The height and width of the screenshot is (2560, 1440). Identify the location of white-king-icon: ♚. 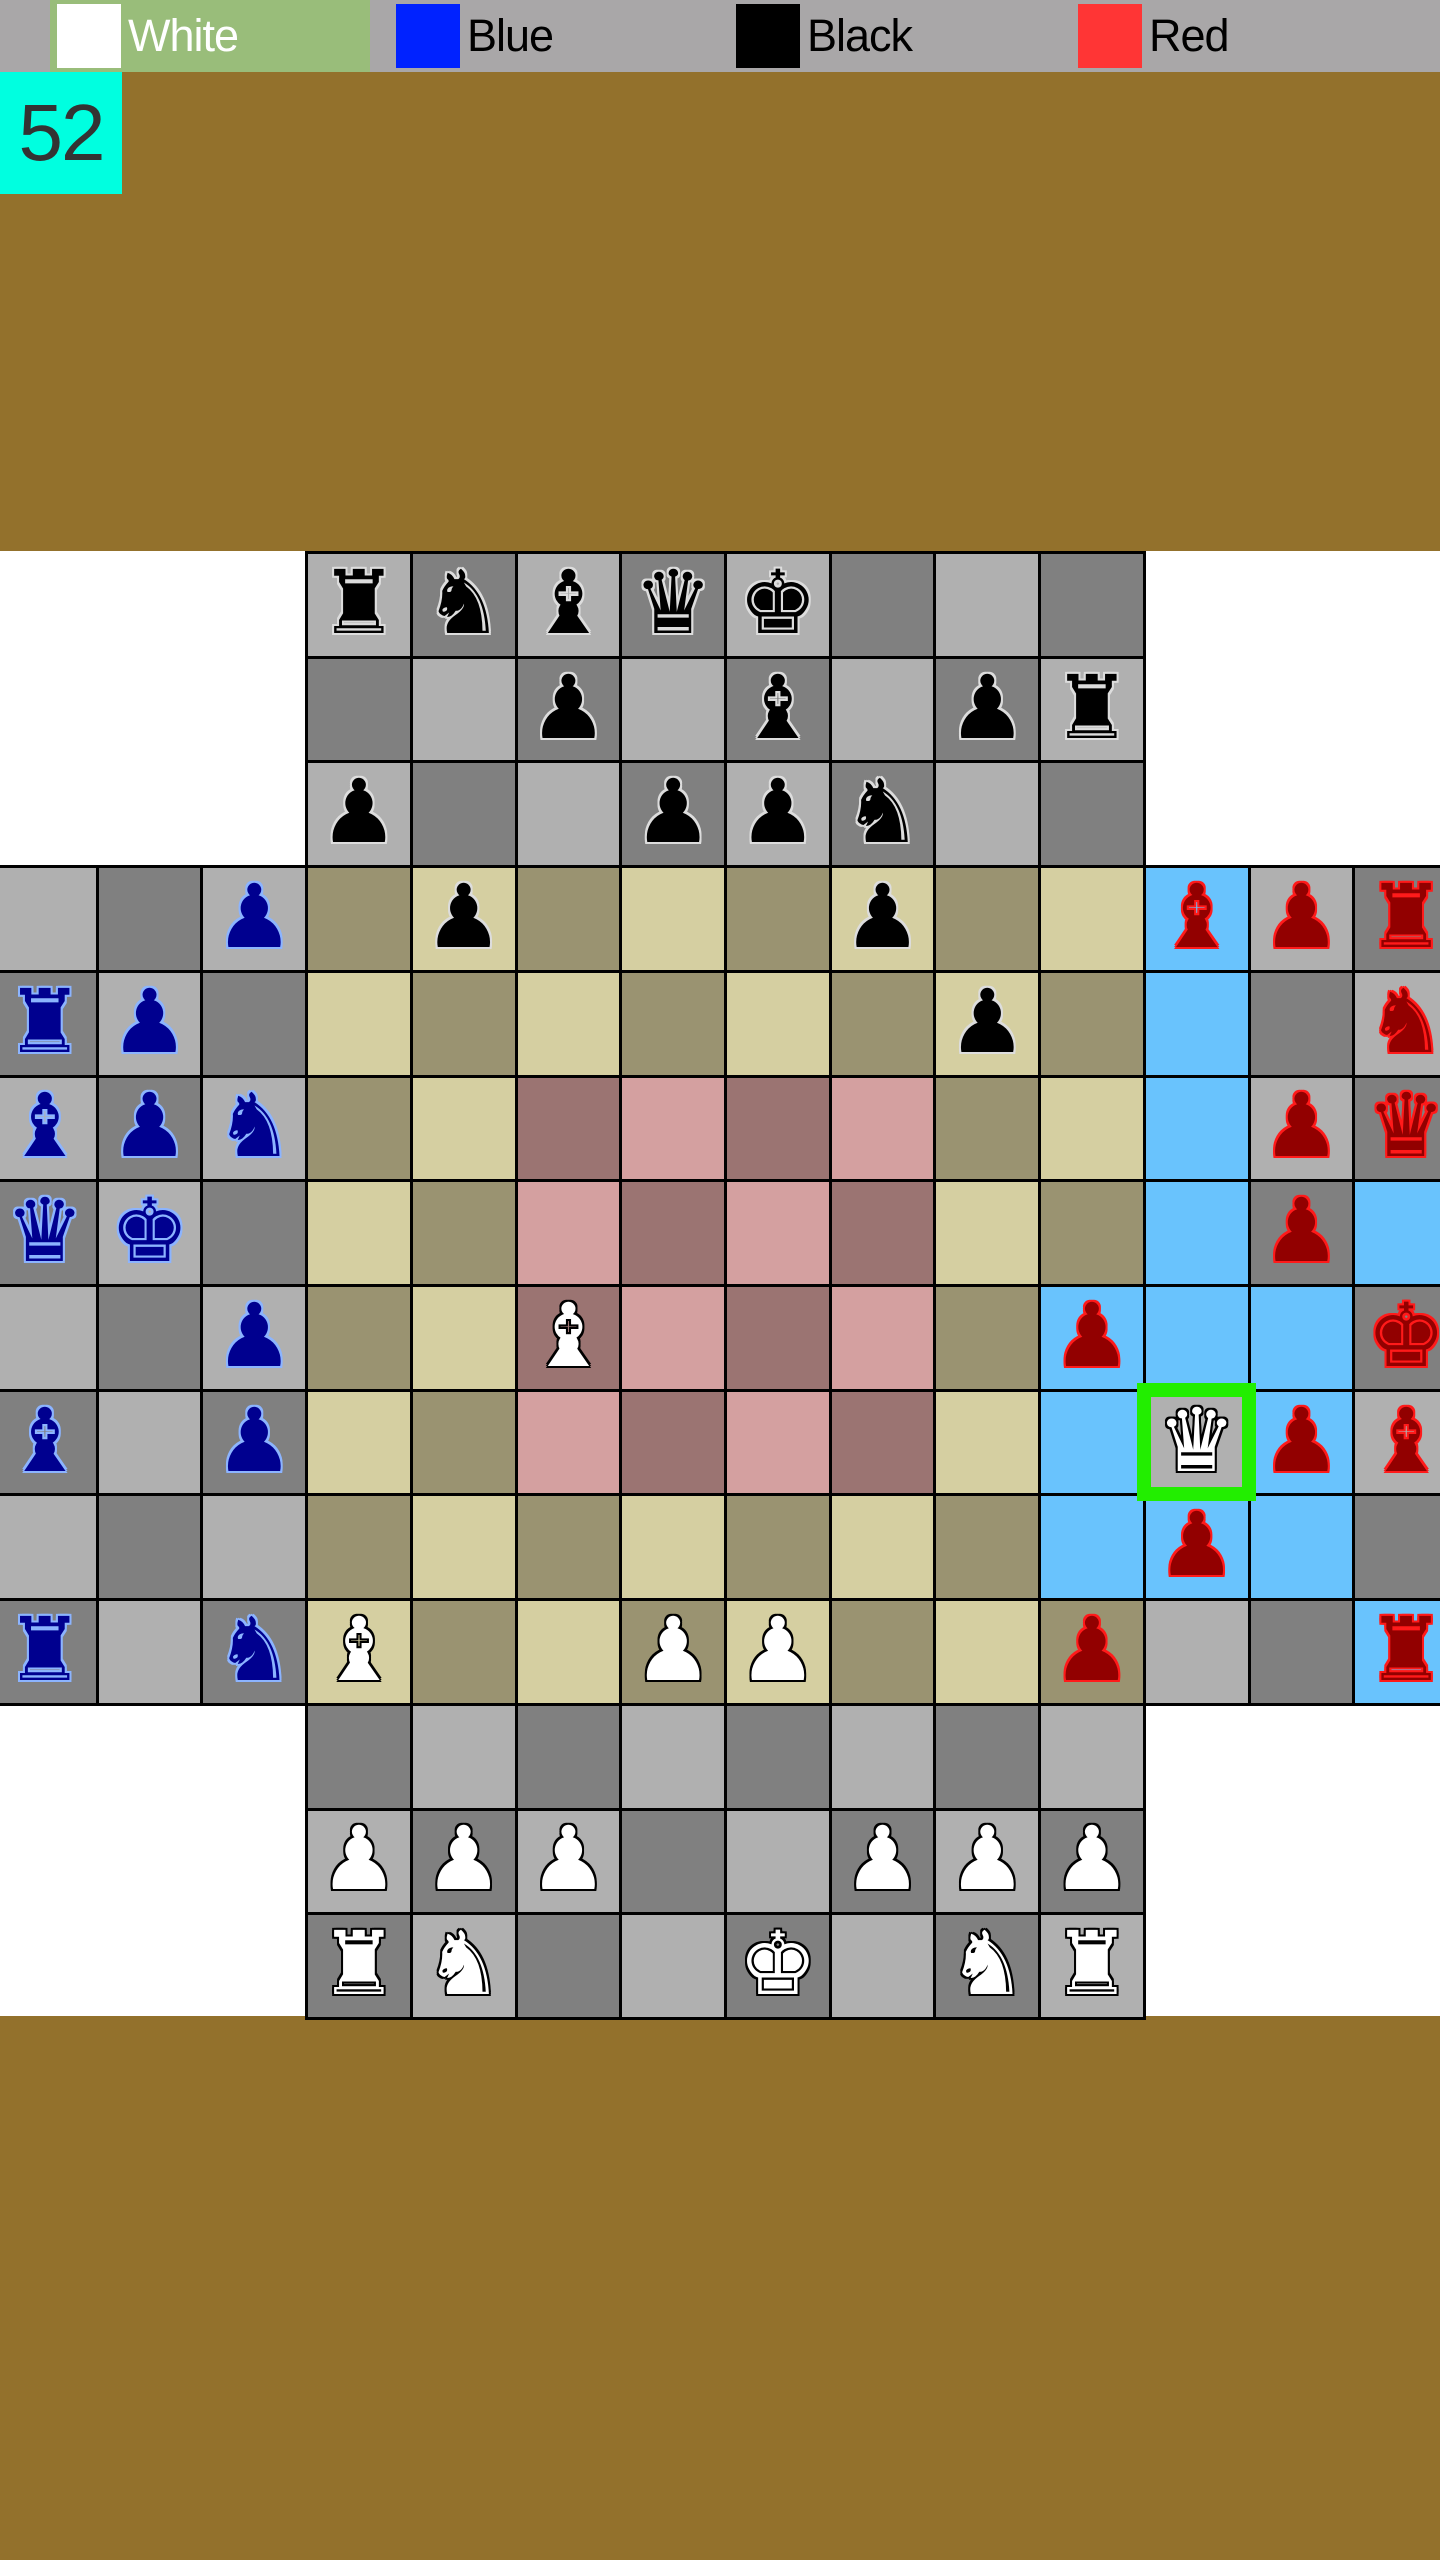
(777, 1964).